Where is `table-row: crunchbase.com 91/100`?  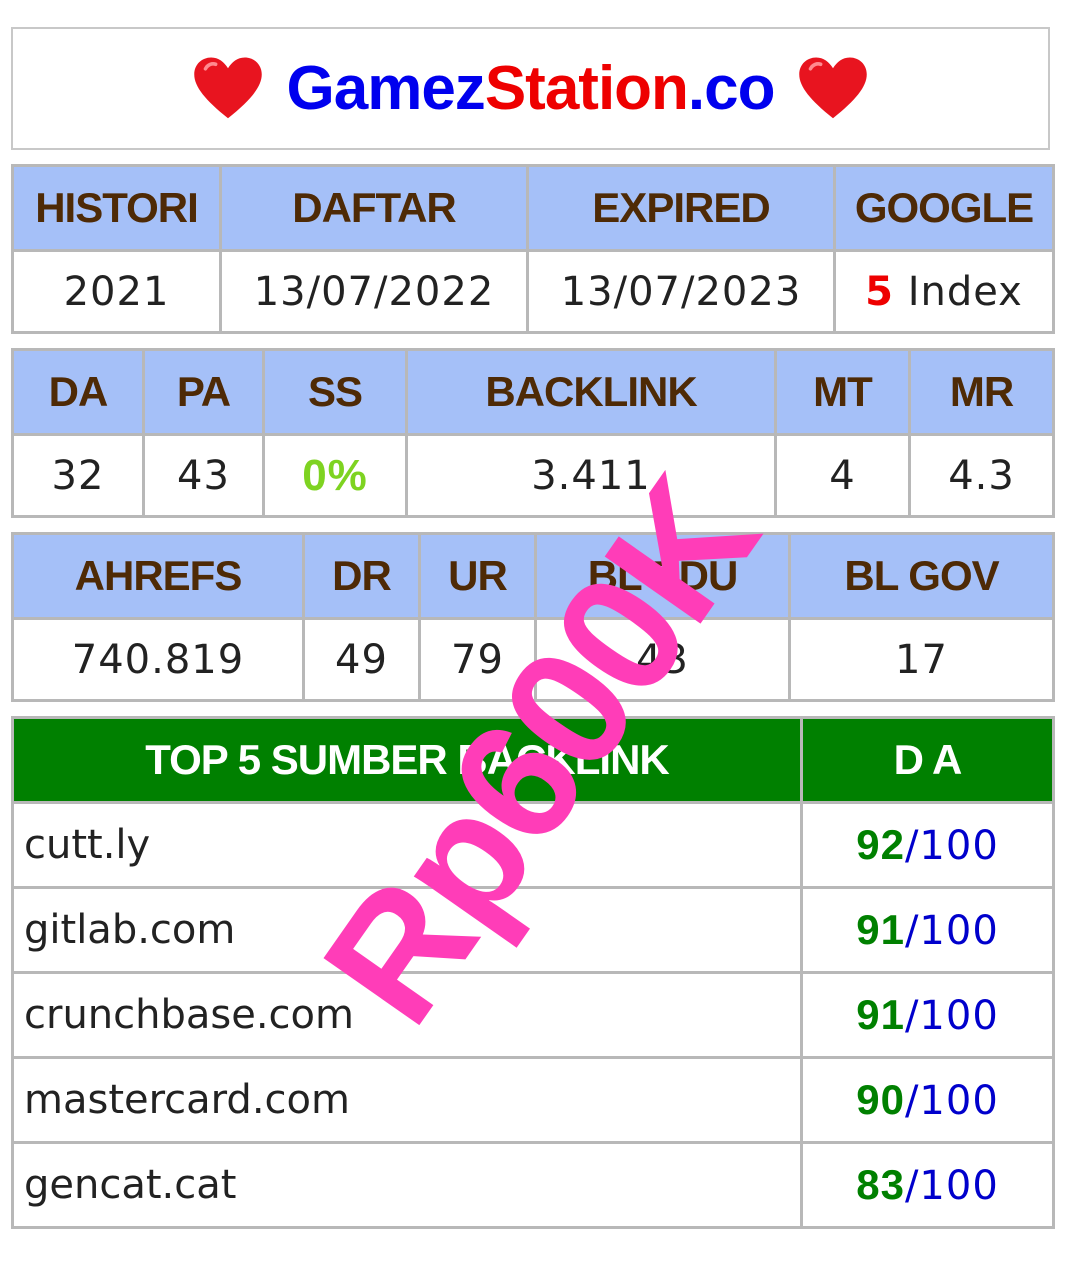
table-row: crunchbase.com 91/100 is located at coordinates (533, 1015).